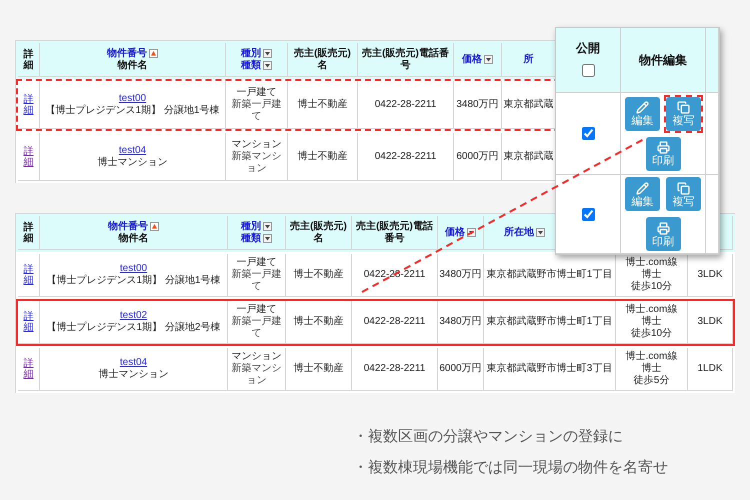  I want to click on access-text: 徒歩5分, so click(652, 381).